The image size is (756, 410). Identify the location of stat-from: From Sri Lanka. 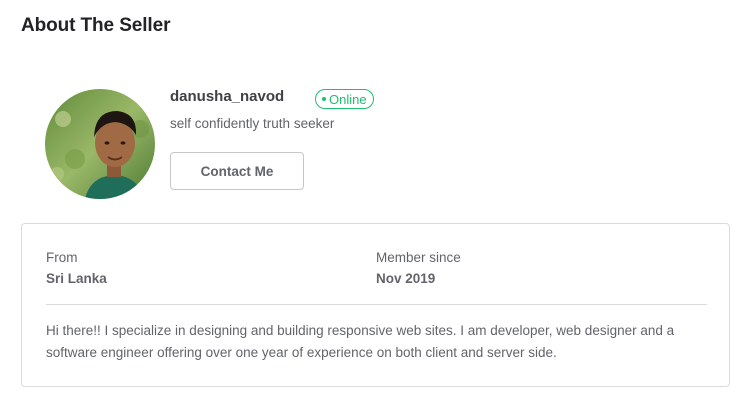
(76, 268).